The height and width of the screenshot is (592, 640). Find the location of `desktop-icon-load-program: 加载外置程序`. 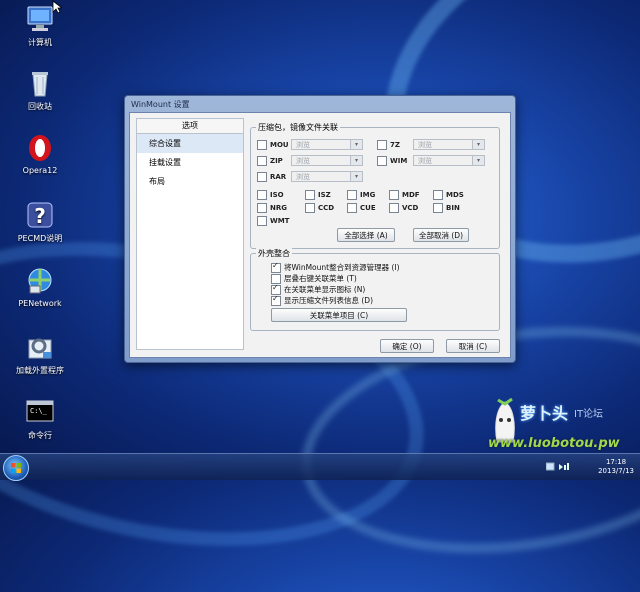

desktop-icon-load-program: 加载外置程序 is located at coordinates (40, 354).